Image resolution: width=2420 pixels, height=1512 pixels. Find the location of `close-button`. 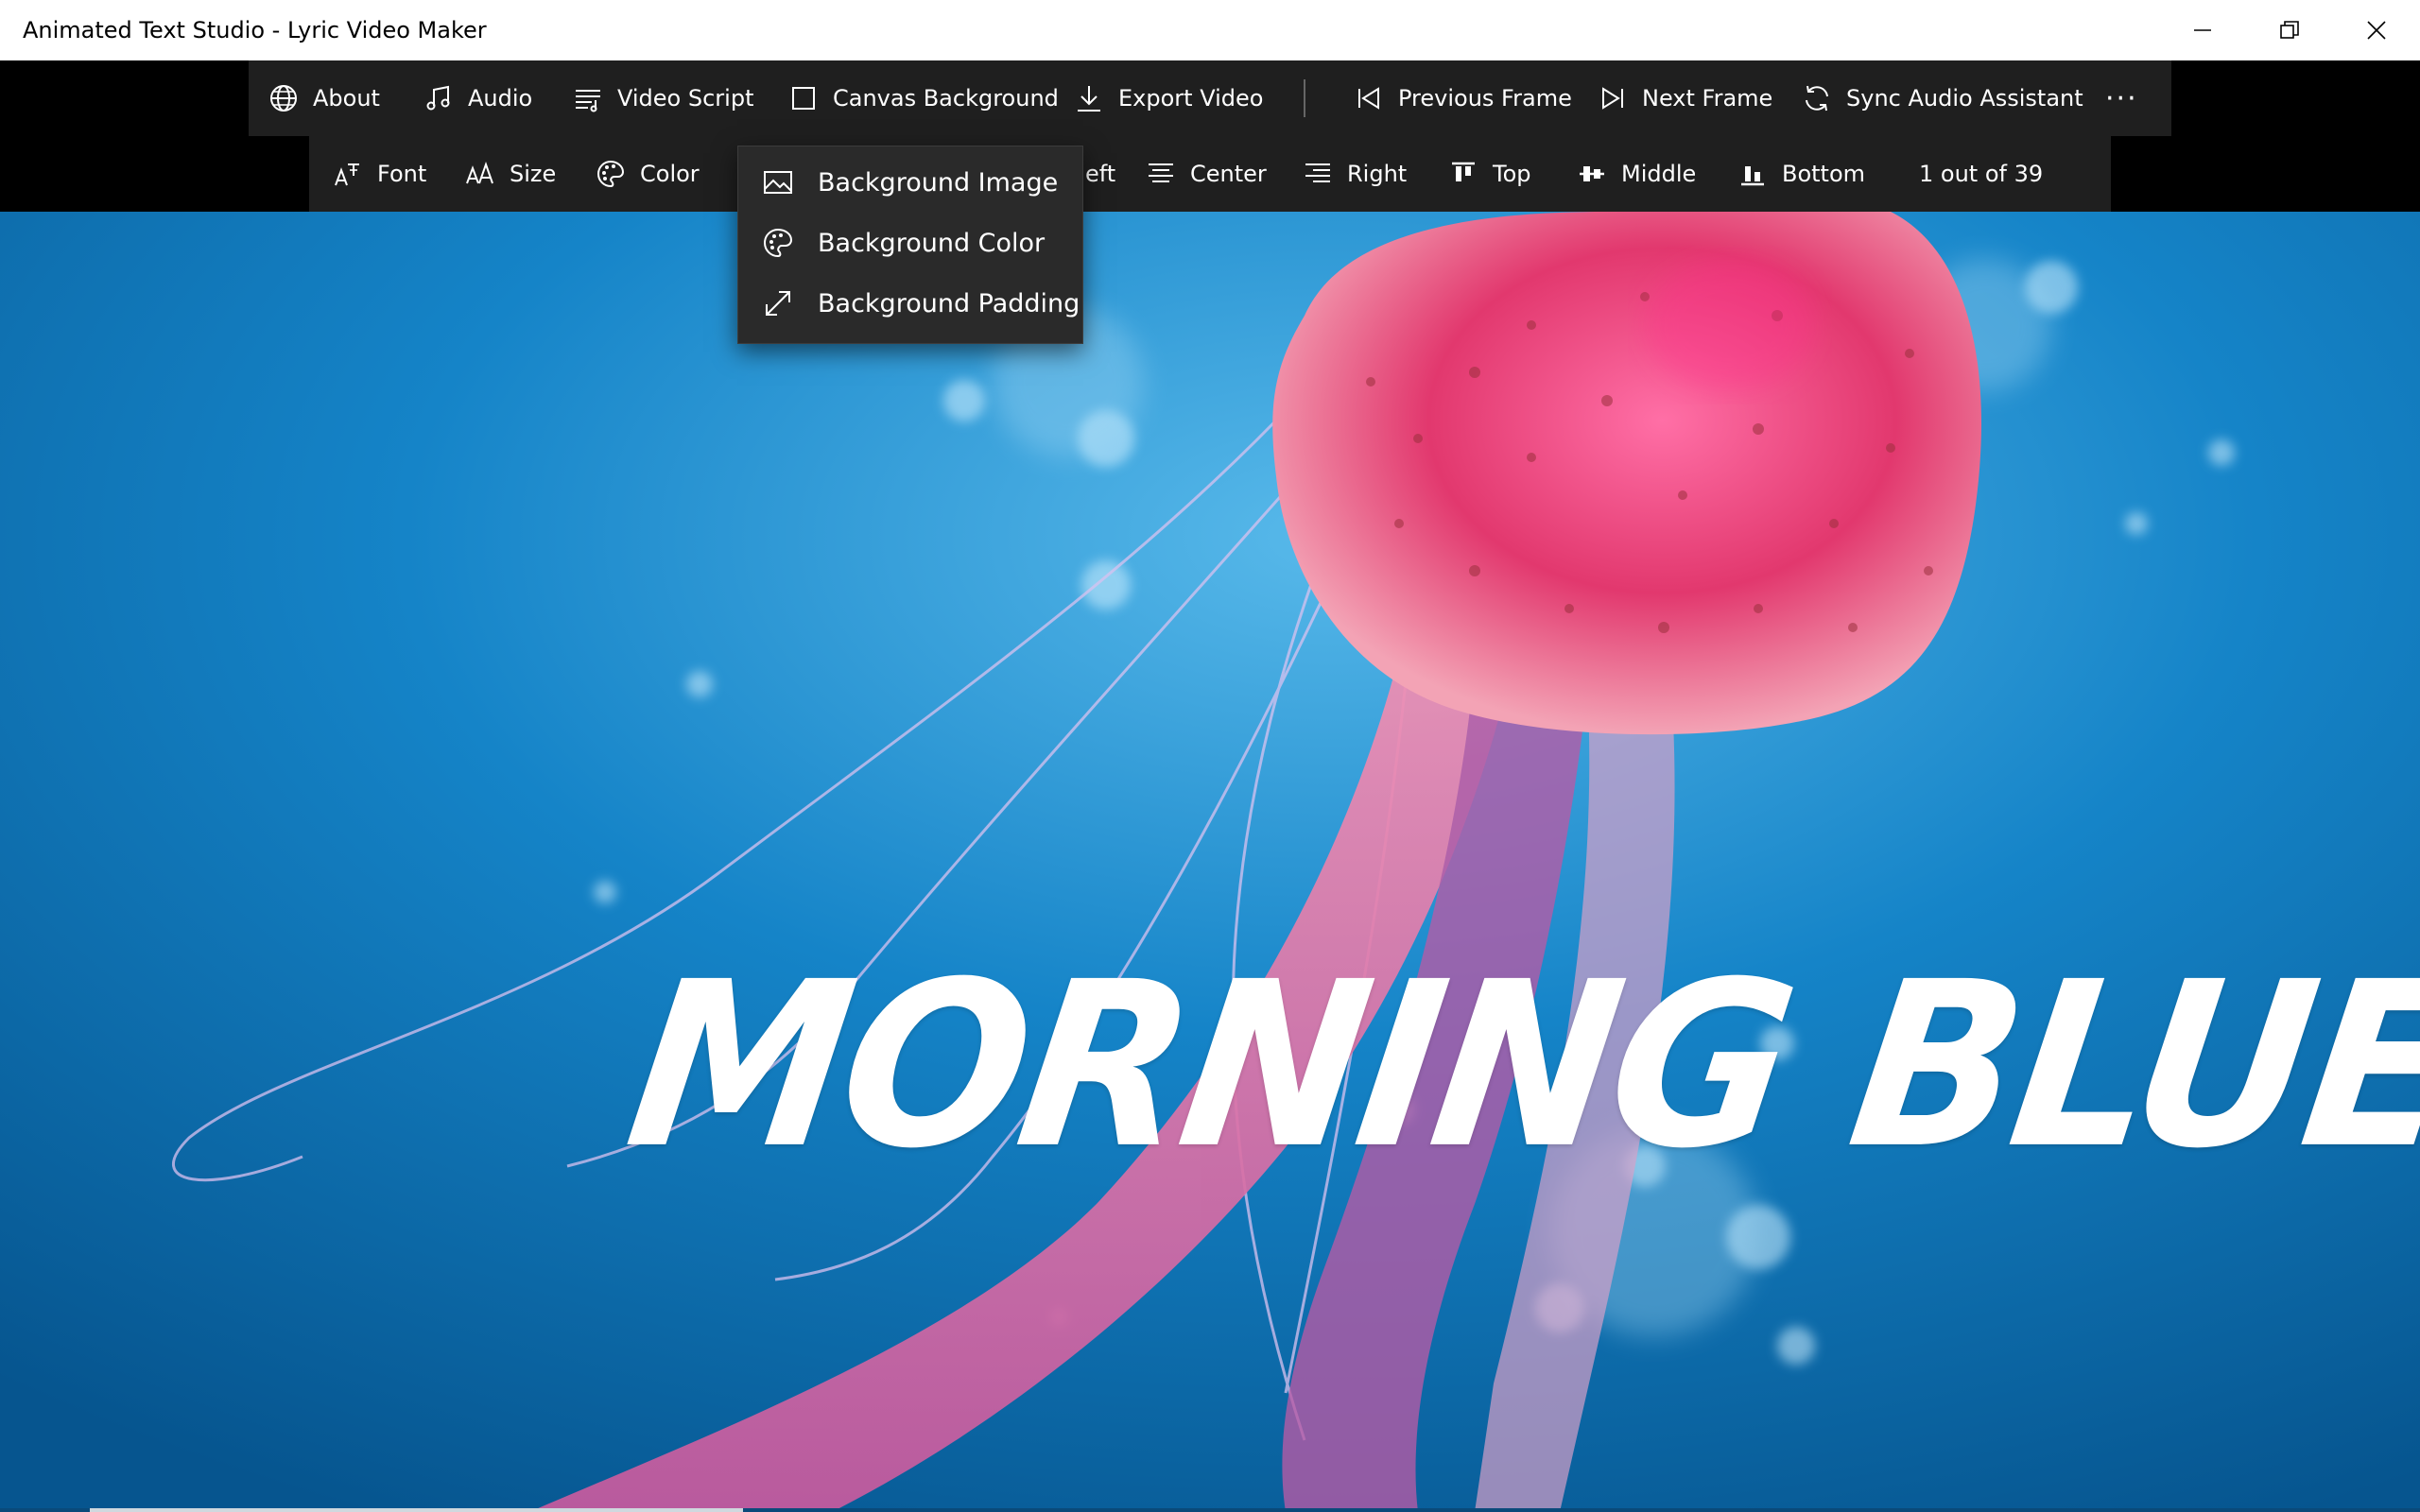

close-button is located at coordinates (2376, 30).